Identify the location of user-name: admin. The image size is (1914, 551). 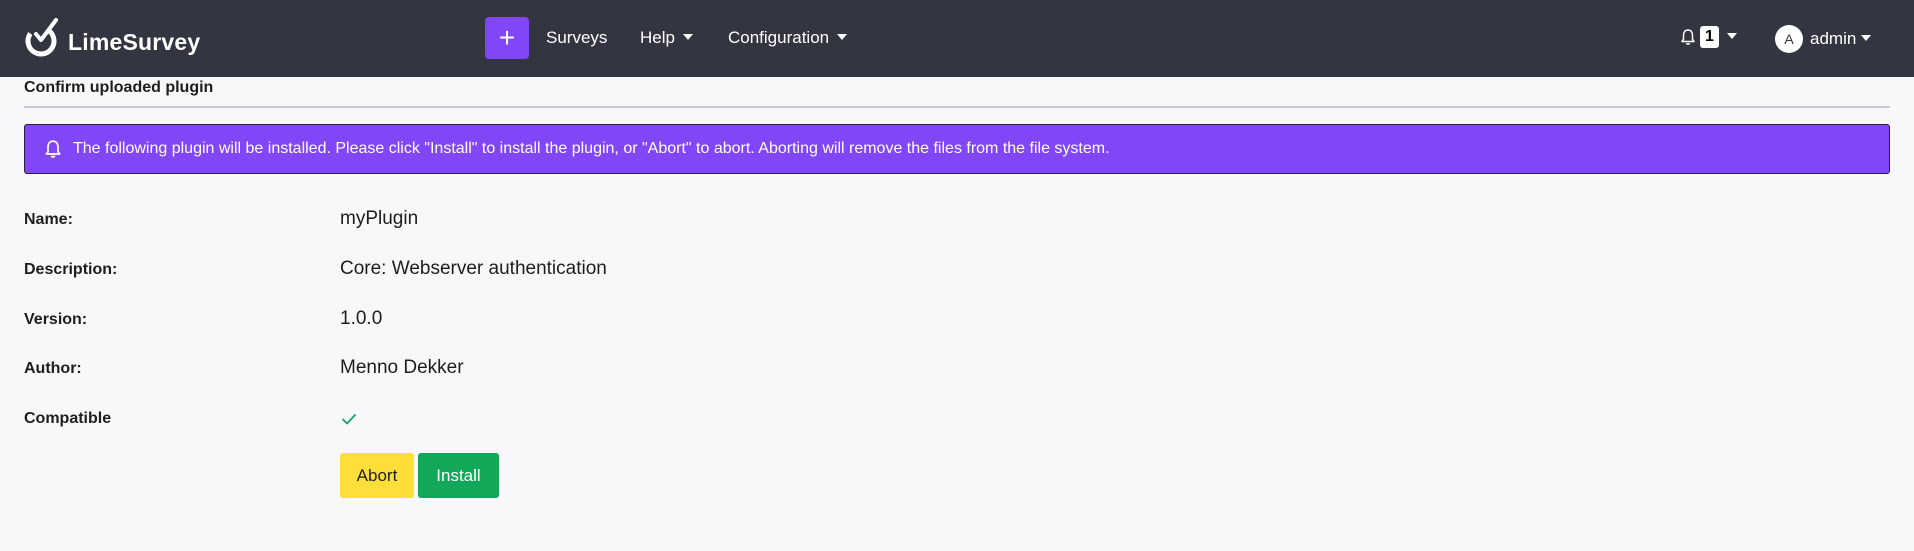
(1833, 38).